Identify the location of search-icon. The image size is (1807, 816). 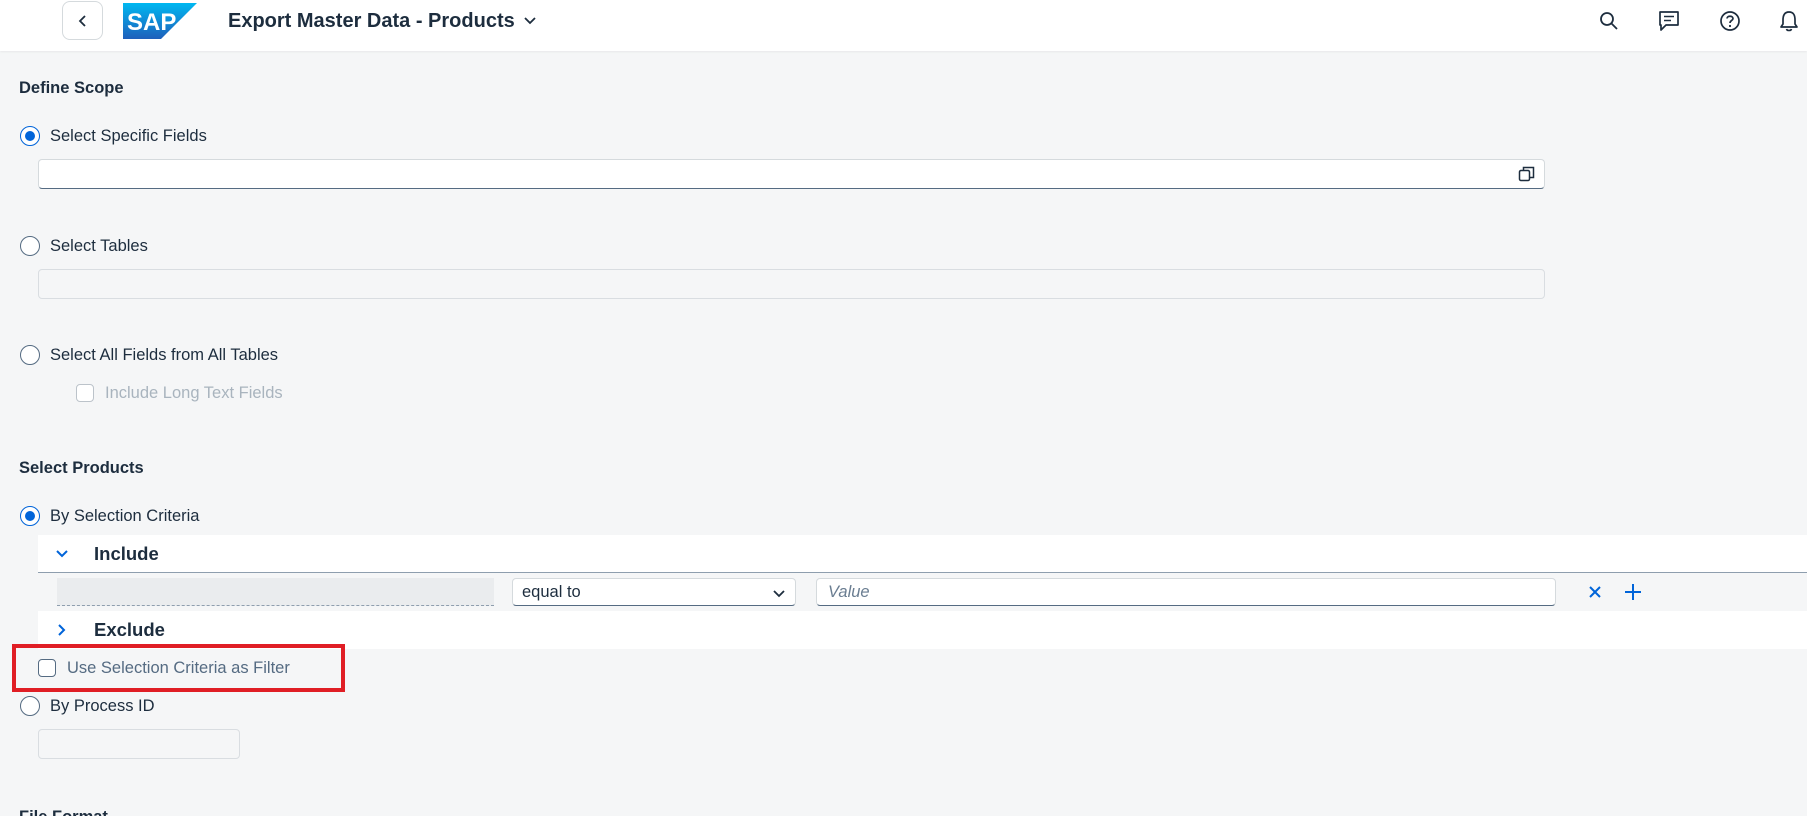
(1609, 21).